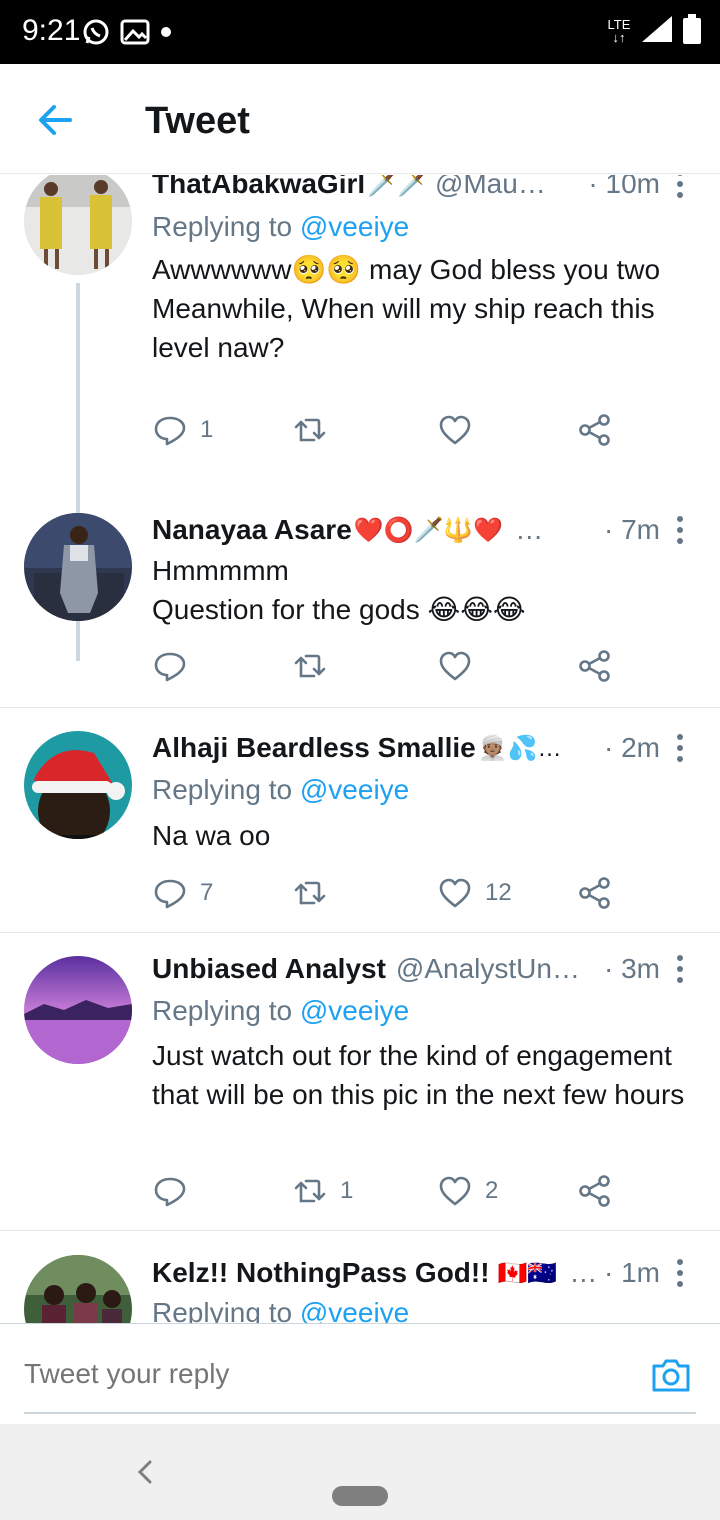 This screenshot has height=1520, width=720. What do you see at coordinates (632, 747) in the screenshot?
I see `tweet-time: · 2m` at bounding box center [632, 747].